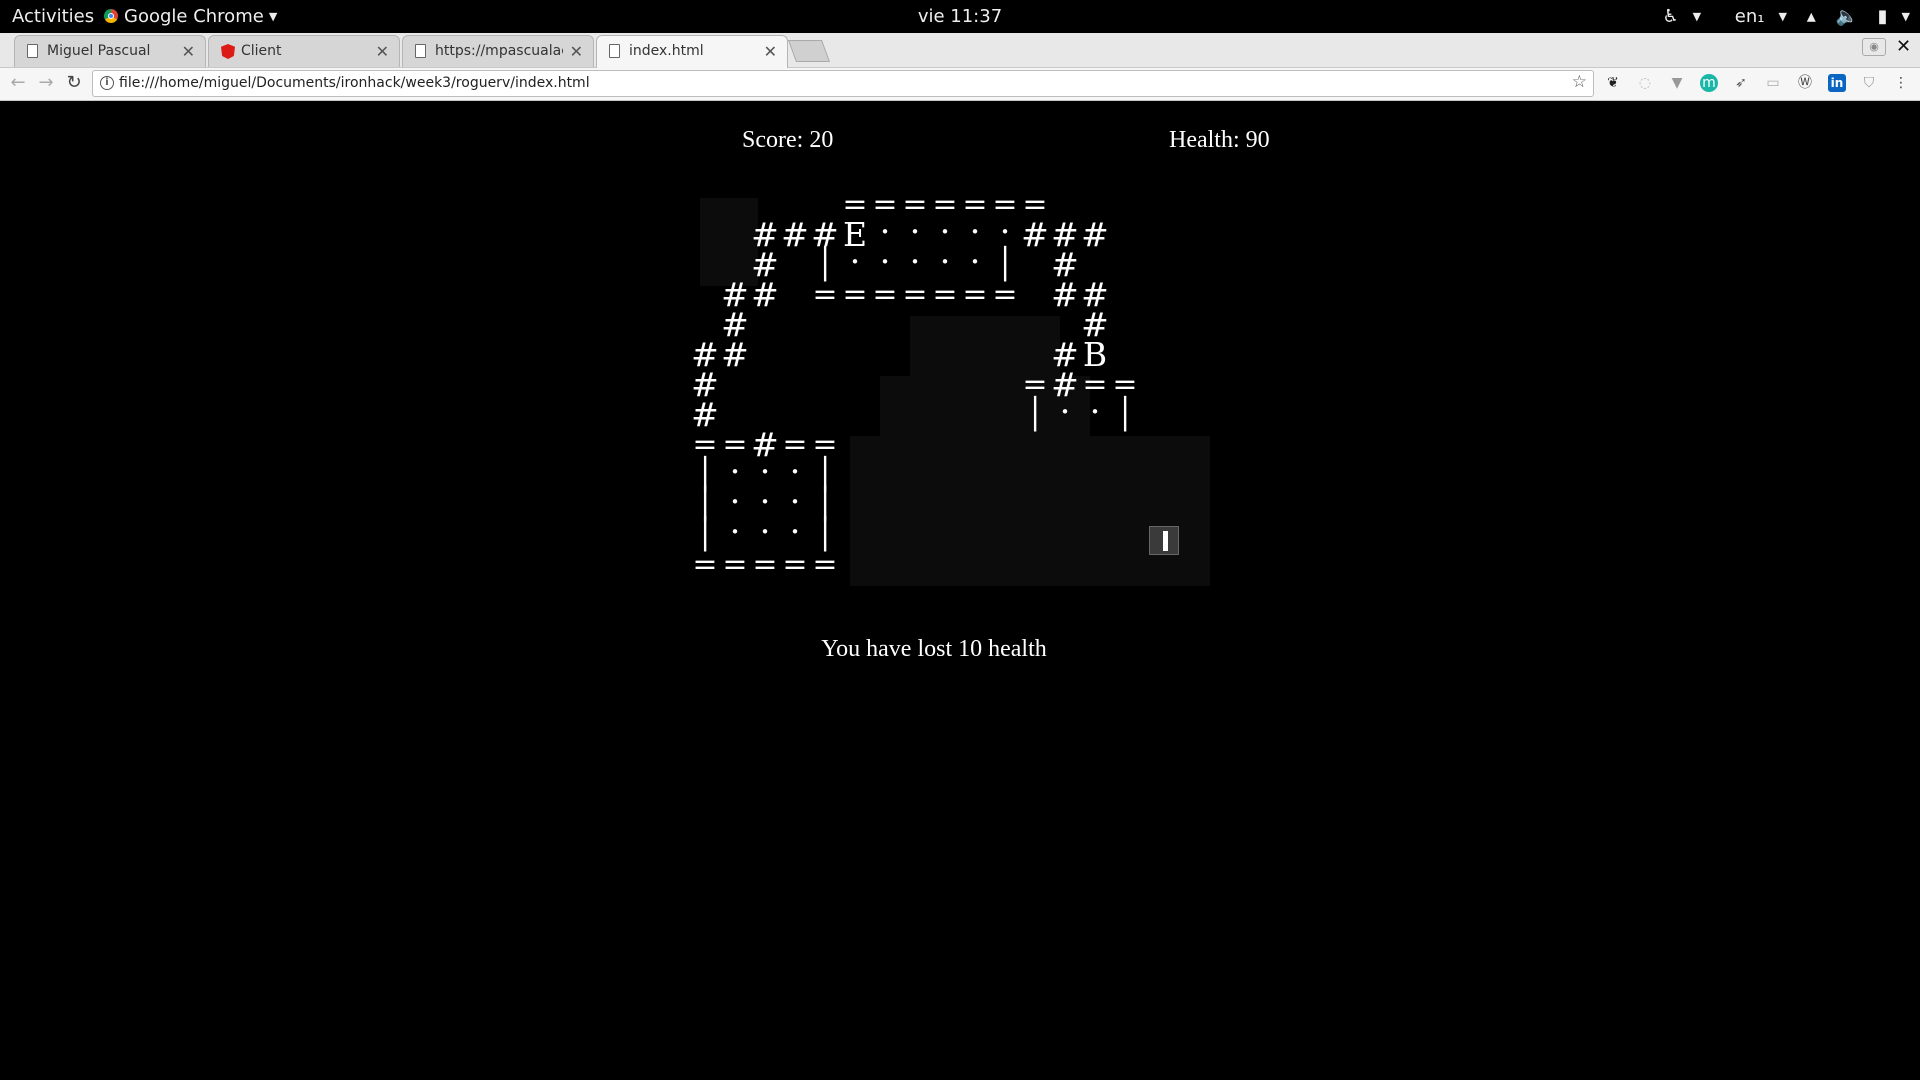 The image size is (1920, 1080). Describe the element at coordinates (788, 140) in the screenshot. I see `score-label: Score: 20` at that location.